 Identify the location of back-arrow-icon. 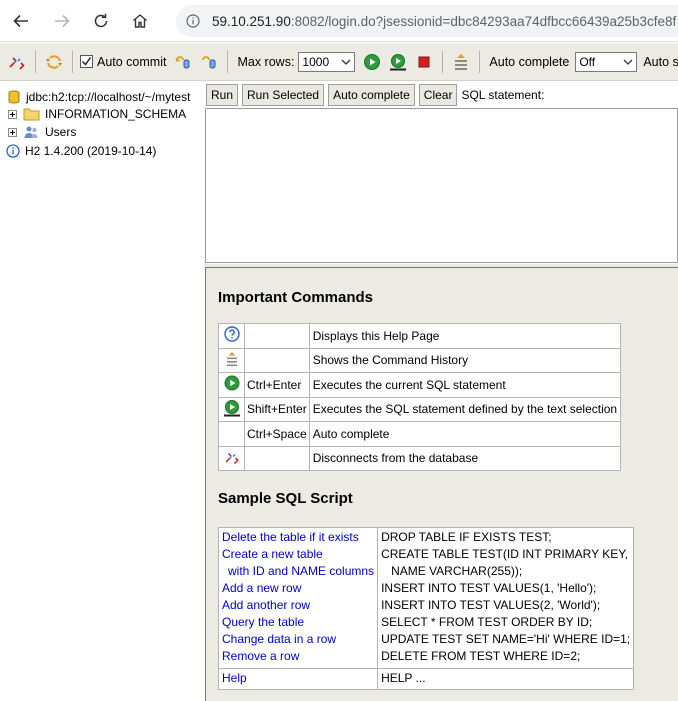
(20, 21).